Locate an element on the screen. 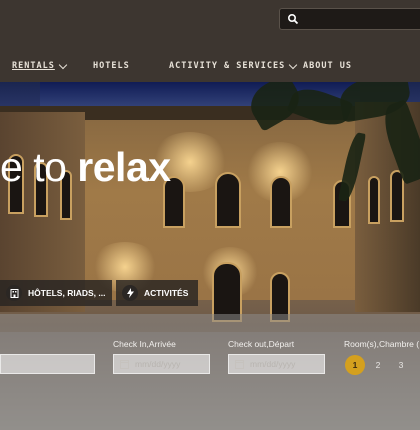  checkout-placeholder: mm/dd/yyyy is located at coordinates (273, 364).